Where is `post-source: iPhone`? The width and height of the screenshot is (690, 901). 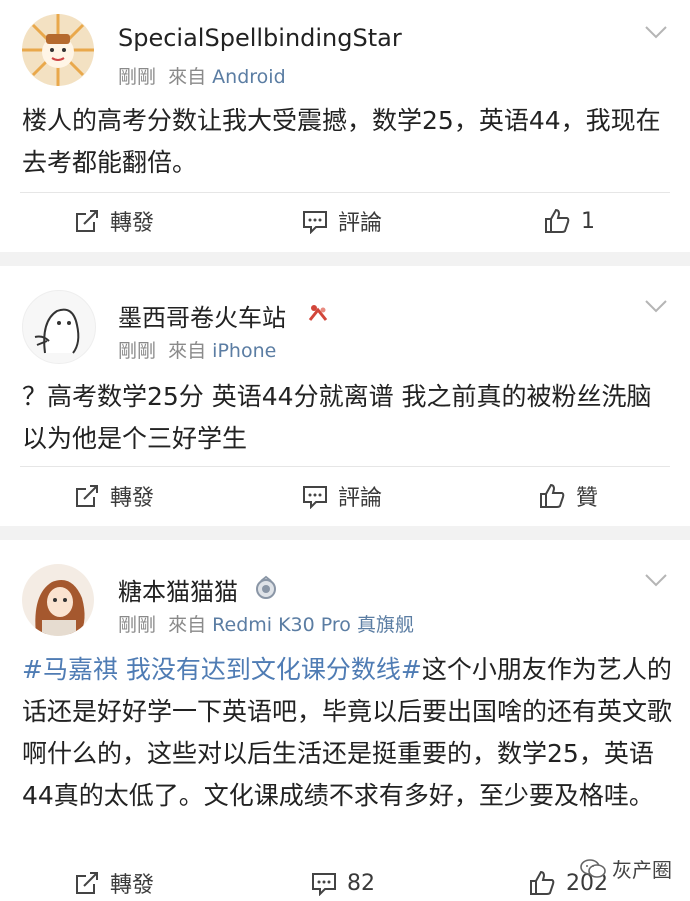 post-source: iPhone is located at coordinates (244, 351).